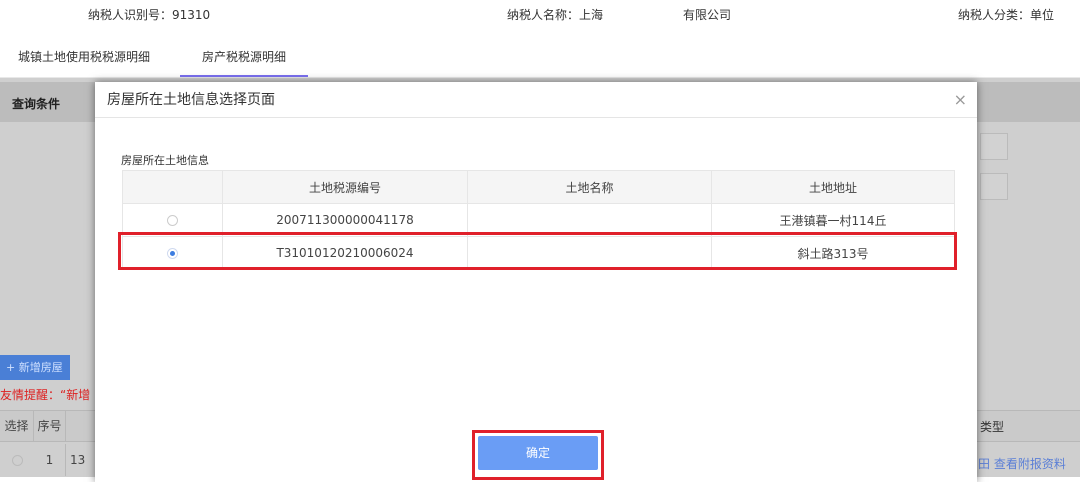  What do you see at coordinates (537, 251) in the screenshot?
I see `row-highlight-box` at bounding box center [537, 251].